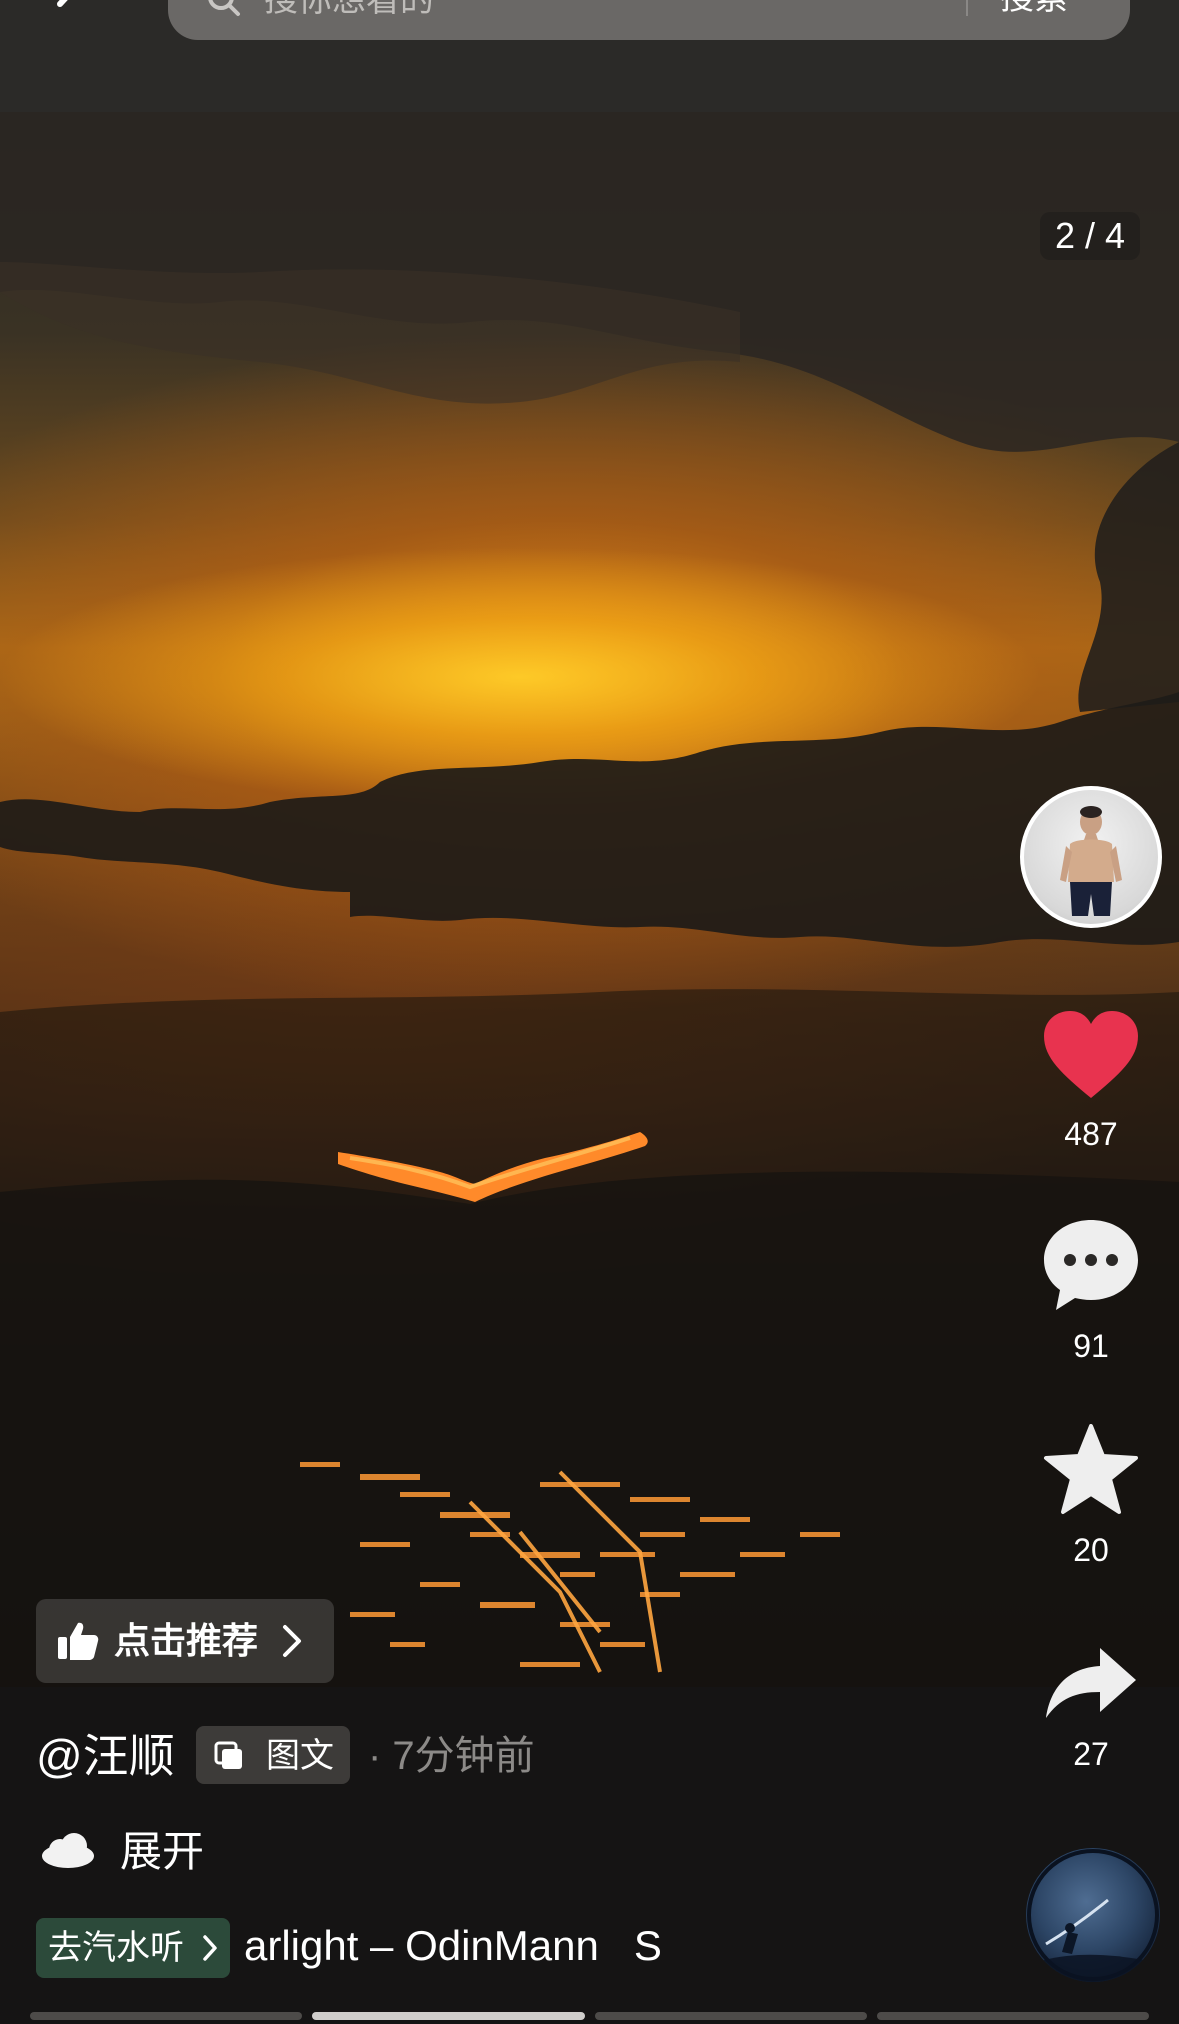  I want to click on open-music-button: 去汽水听, so click(133, 1948).